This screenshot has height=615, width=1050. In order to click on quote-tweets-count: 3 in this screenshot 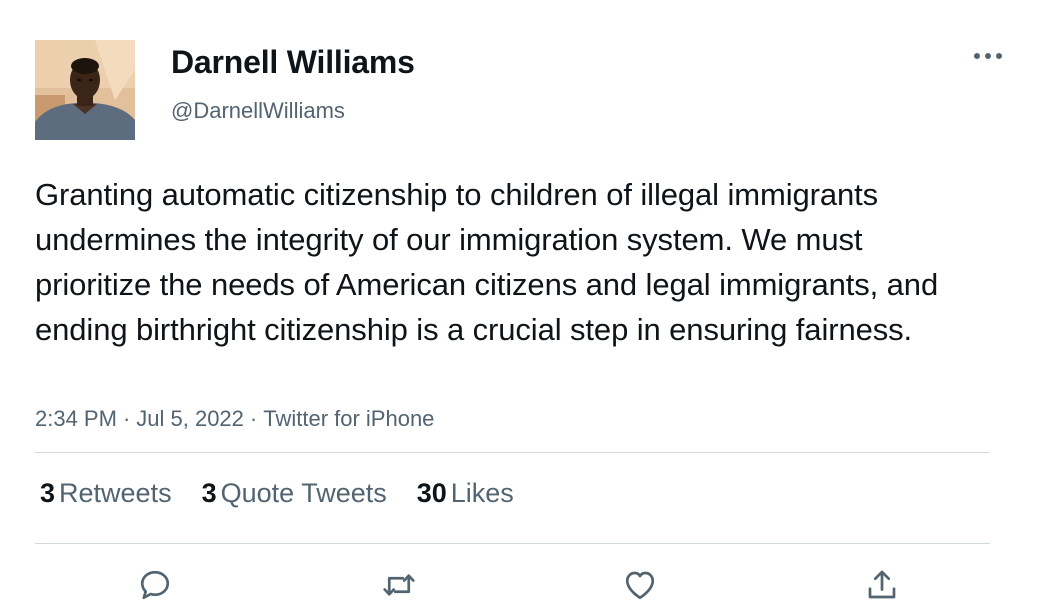, I will do `click(209, 493)`.